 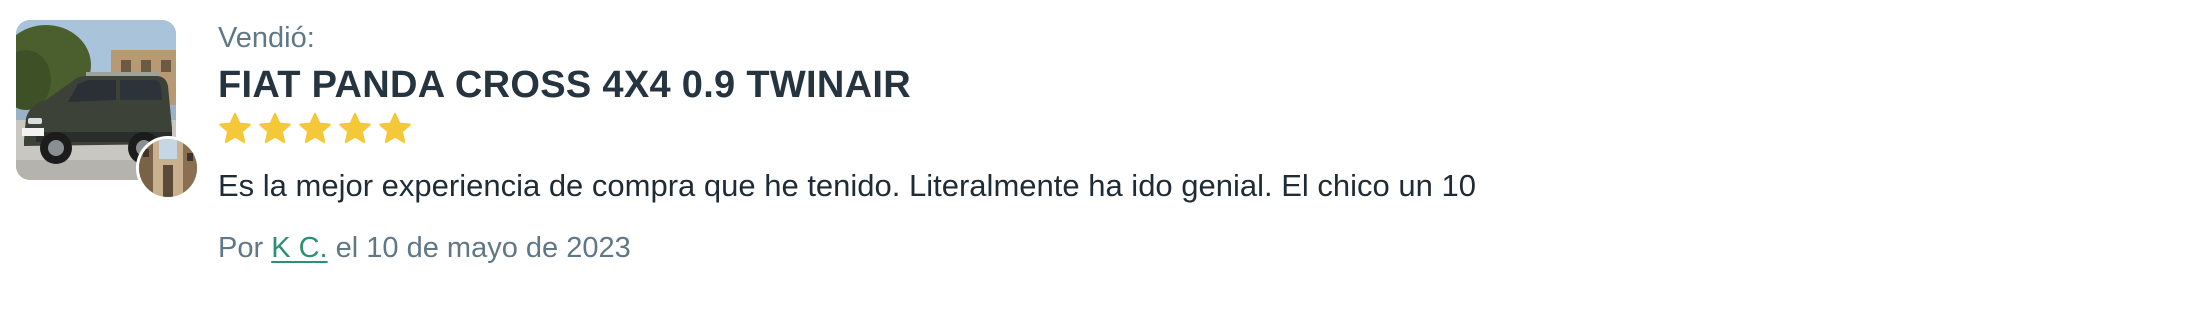 What do you see at coordinates (299, 248) in the screenshot?
I see `author-link: K C.` at bounding box center [299, 248].